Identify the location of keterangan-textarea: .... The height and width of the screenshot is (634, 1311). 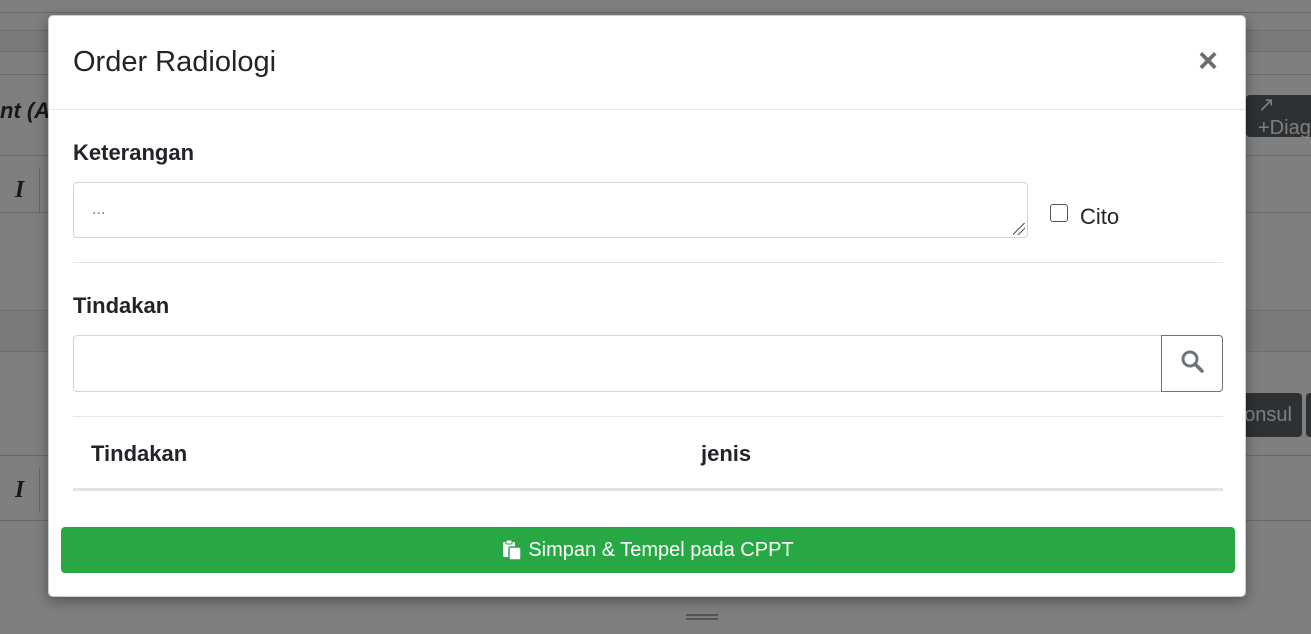
(550, 210).